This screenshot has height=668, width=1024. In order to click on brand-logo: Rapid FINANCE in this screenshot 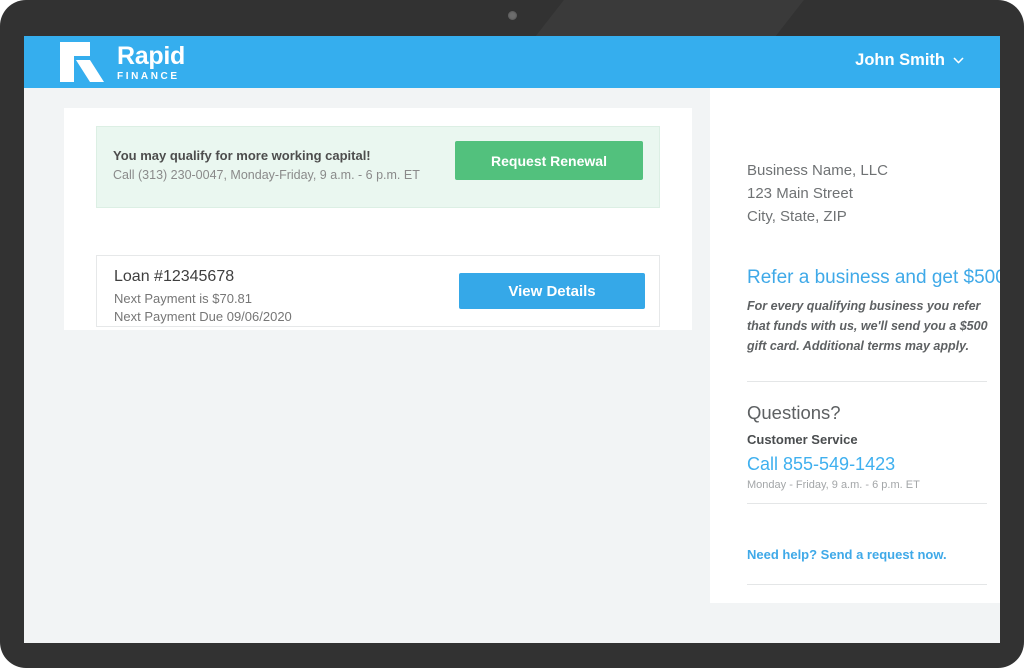, I will do `click(122, 61)`.